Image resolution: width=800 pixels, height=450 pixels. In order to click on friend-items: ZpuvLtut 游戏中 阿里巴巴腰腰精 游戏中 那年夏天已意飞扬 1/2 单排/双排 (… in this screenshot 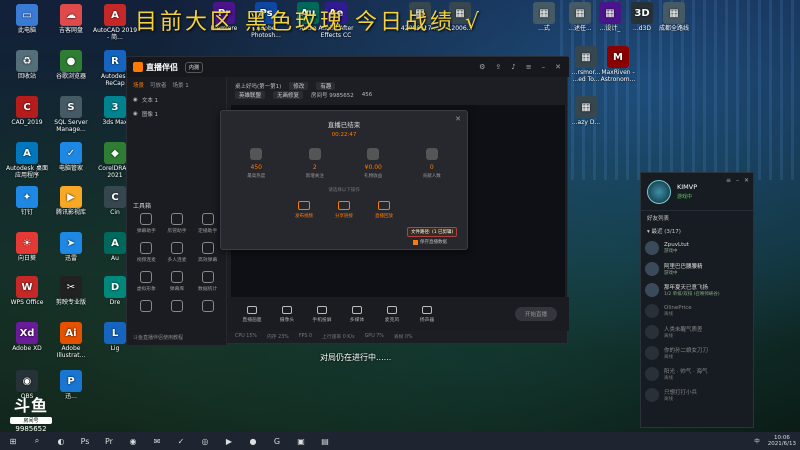, I will do `click(697, 321)`.